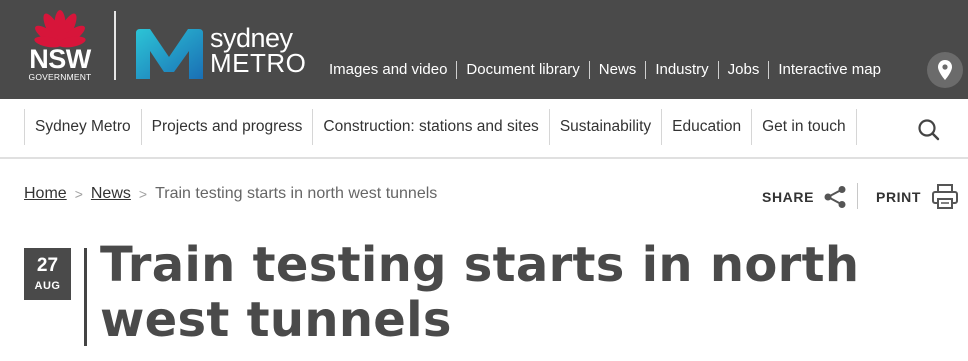 This screenshot has height=361, width=968. I want to click on share-button: SHARE, so click(805, 197).